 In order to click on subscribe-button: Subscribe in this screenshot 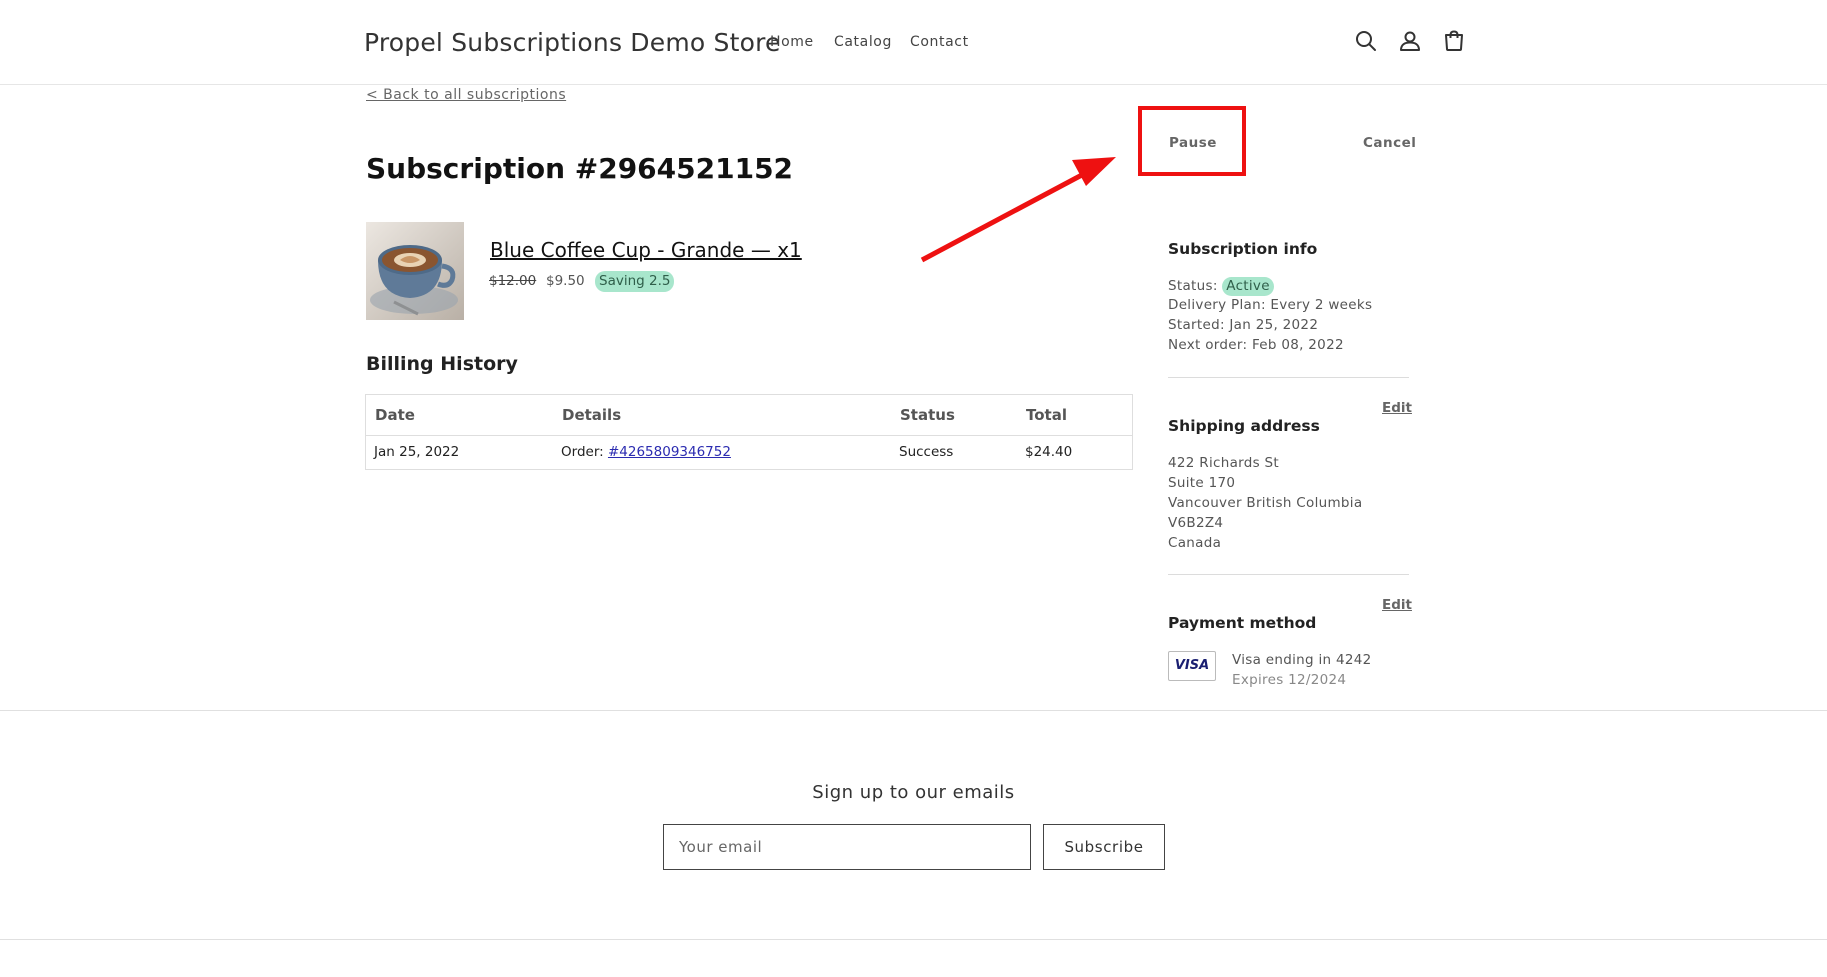, I will do `click(1104, 847)`.